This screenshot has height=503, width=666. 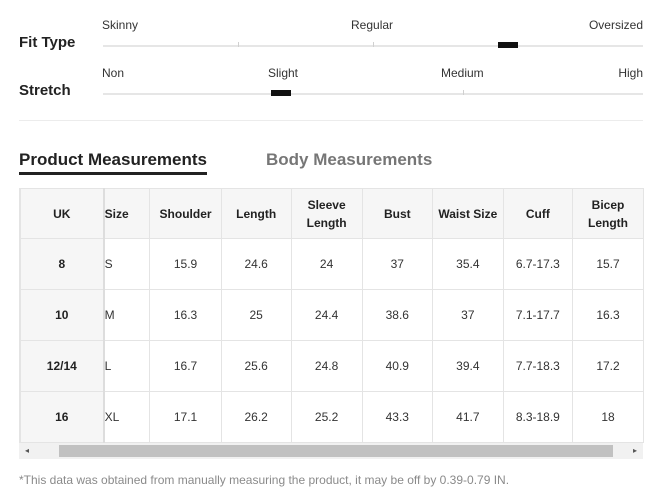 I want to click on stretch-label: Stretch, so click(x=45, y=90).